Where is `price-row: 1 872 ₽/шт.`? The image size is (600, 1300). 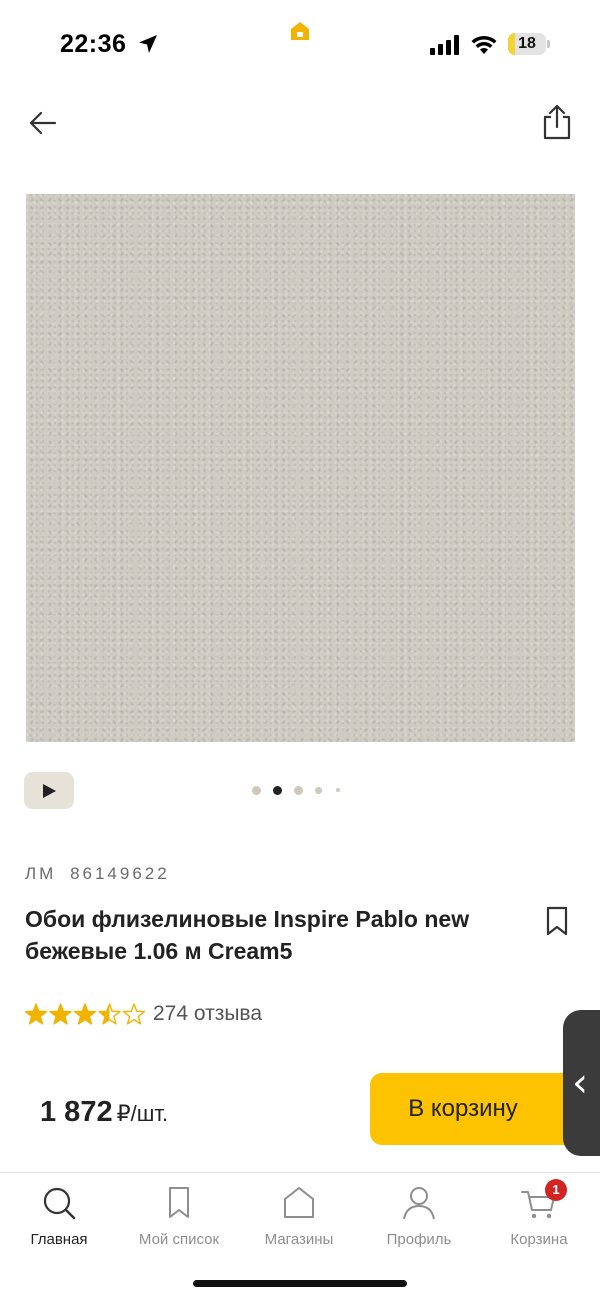 price-row: 1 872 ₽/шт. is located at coordinates (104, 1112).